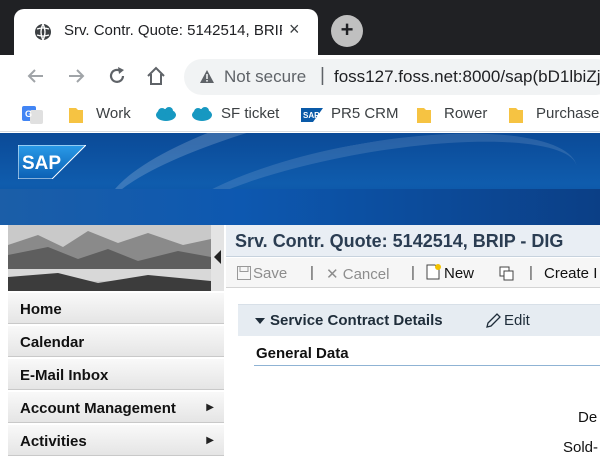 Image resolution: width=600 pixels, height=469 pixels. Describe the element at coordinates (260, 321) in the screenshot. I see `collapse-triangle-icon` at that location.